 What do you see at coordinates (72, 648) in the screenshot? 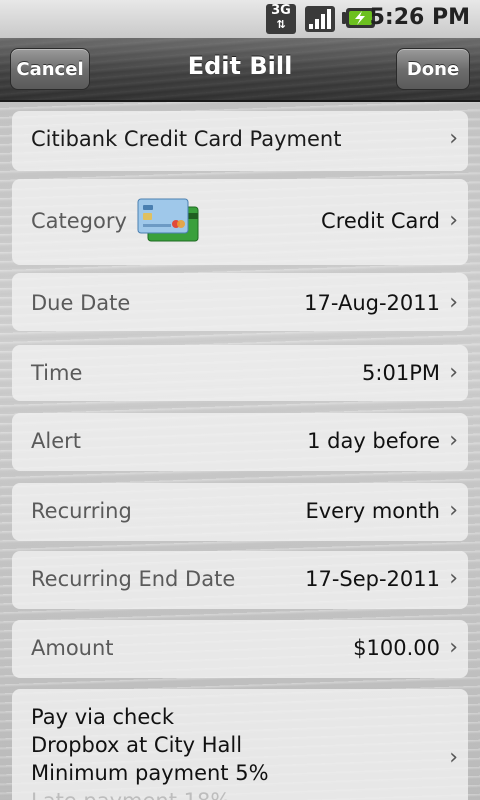
I see `amount-label: Amount` at bounding box center [72, 648].